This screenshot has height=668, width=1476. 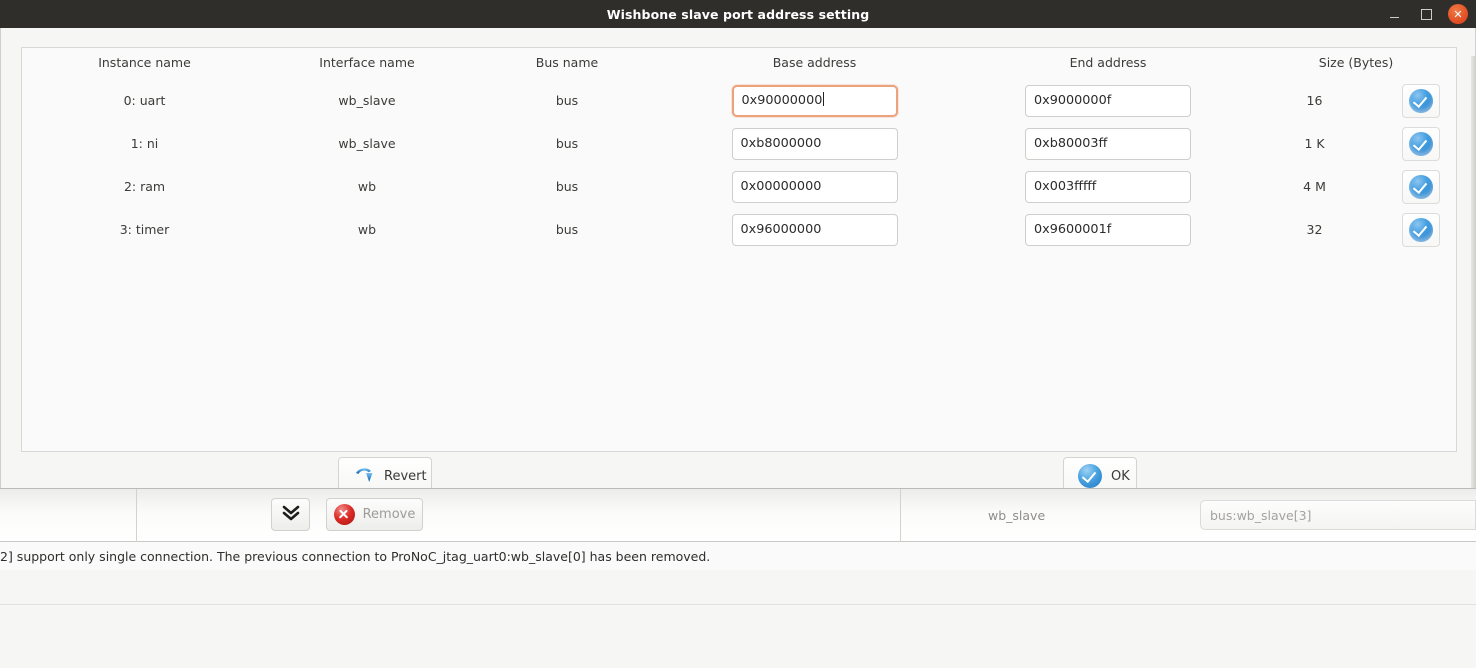 I want to click on cell-base-address: 0xb8000000, so click(x=814, y=143).